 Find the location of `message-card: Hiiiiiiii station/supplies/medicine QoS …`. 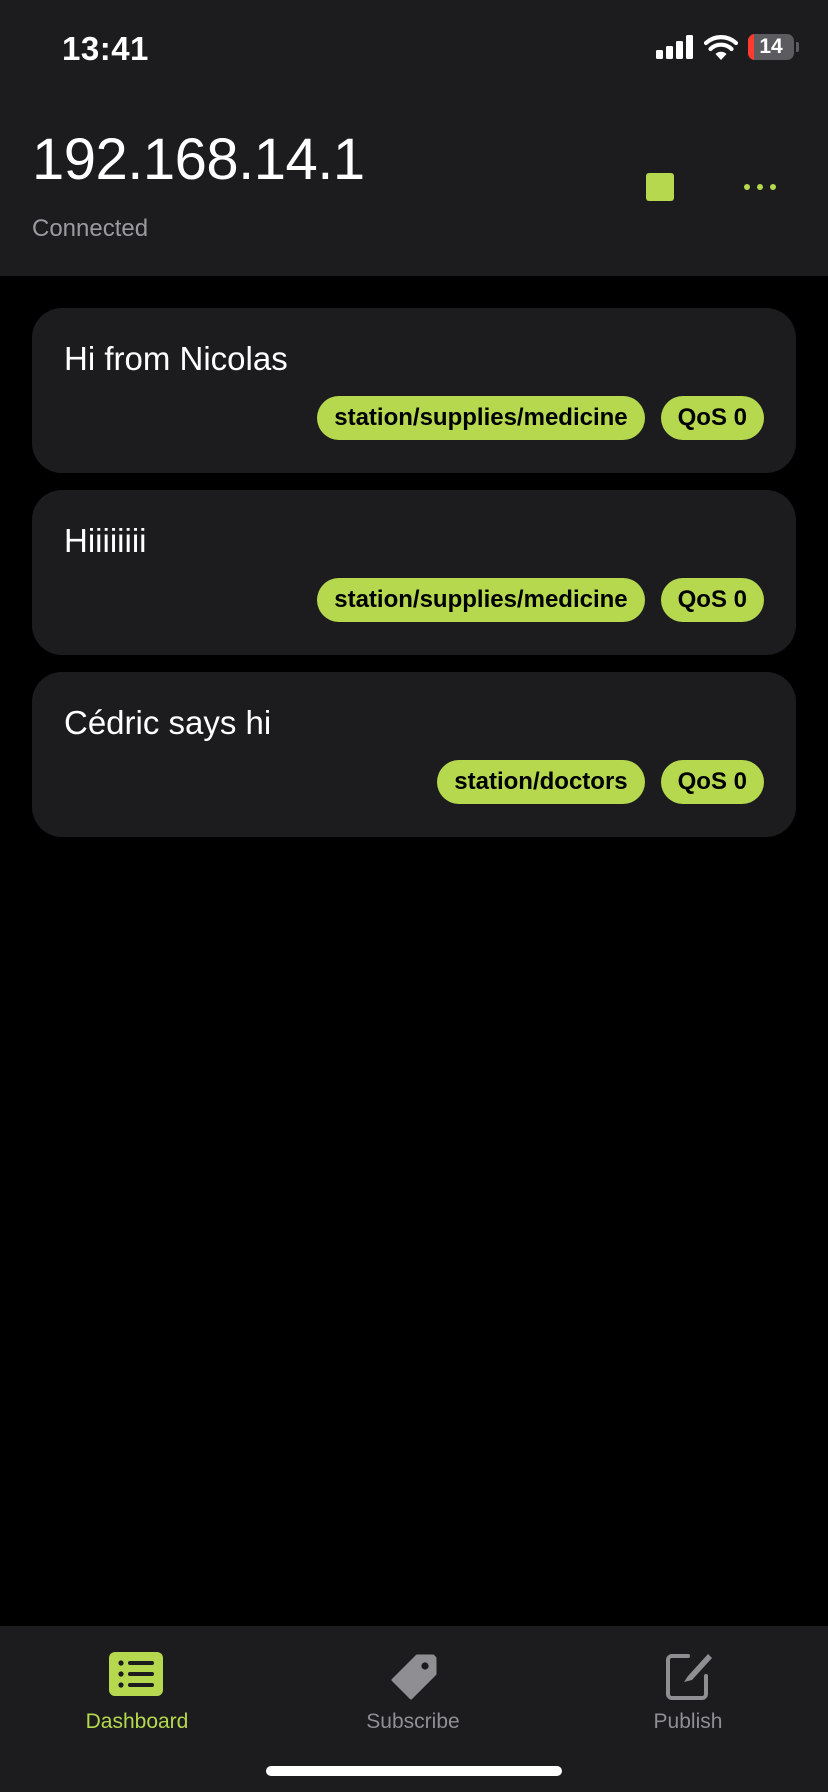

message-card: Hiiiiiiii station/supplies/medicine QoS … is located at coordinates (414, 572).